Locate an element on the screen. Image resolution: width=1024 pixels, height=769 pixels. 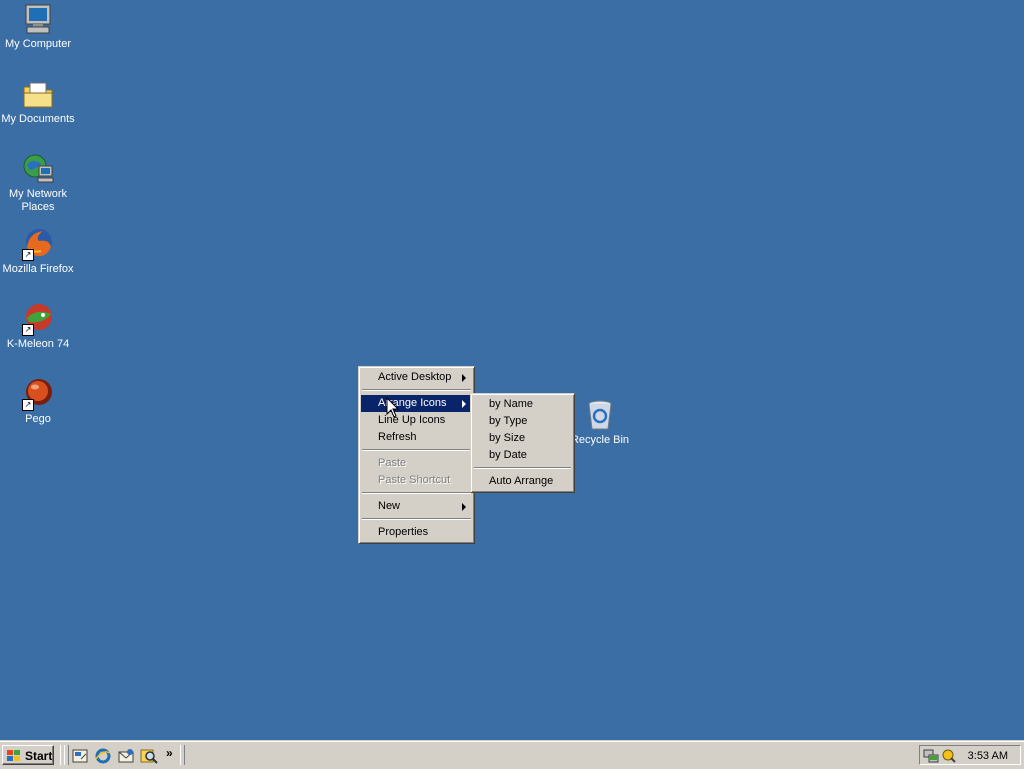
menu-item-paste: Paste is located at coordinates (416, 463).